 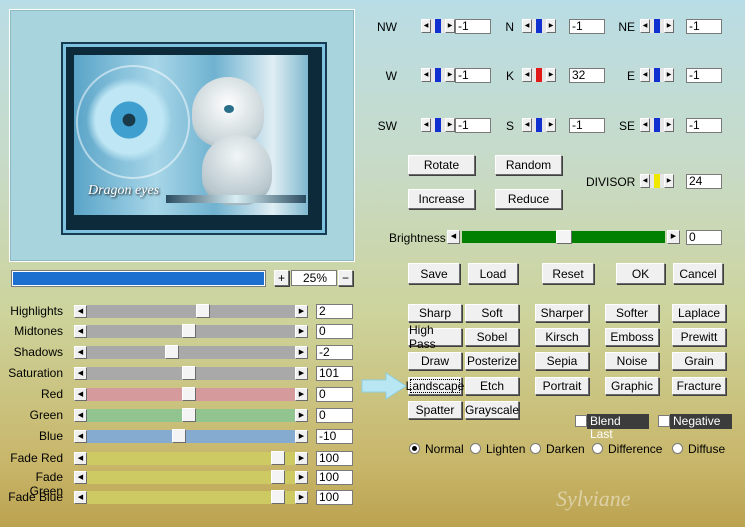 What do you see at coordinates (597, 448) in the screenshot?
I see `blend-difference-radio` at bounding box center [597, 448].